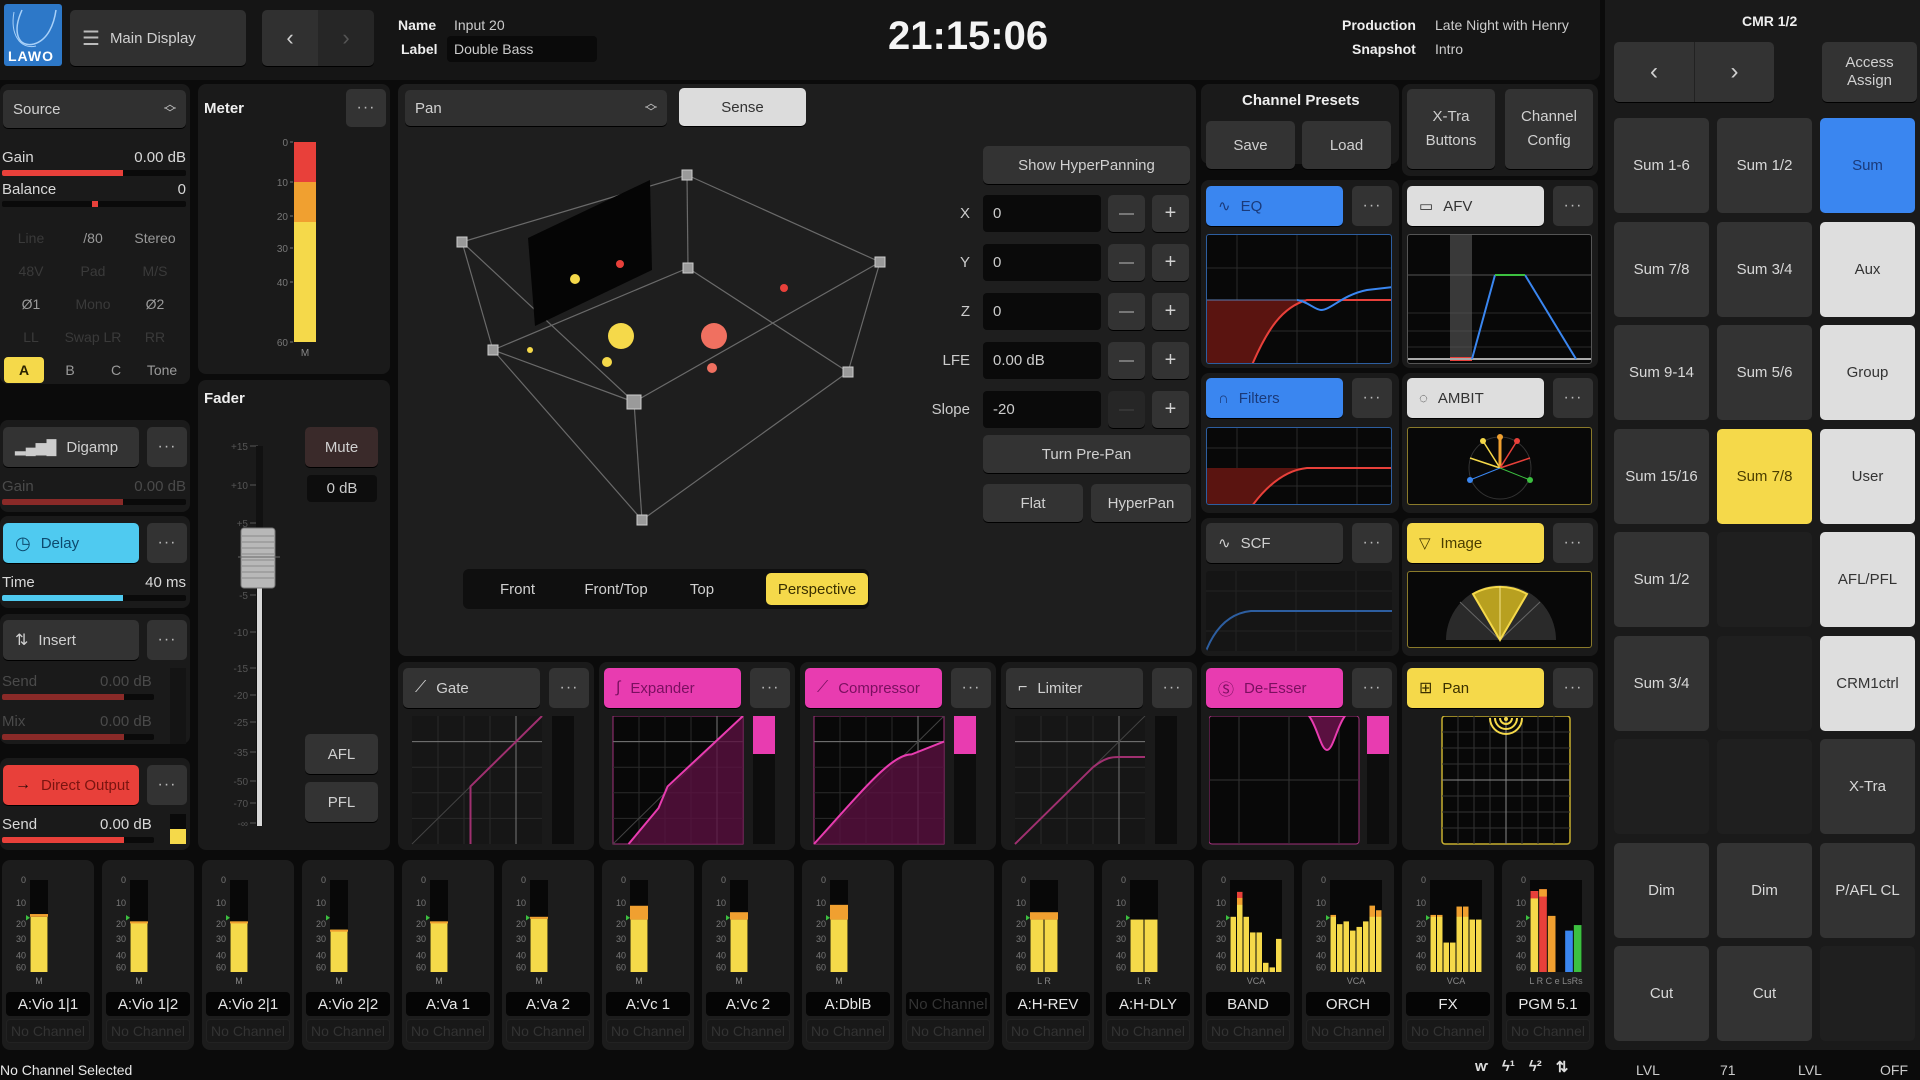 This screenshot has height=1080, width=1920. I want to click on limiter-more-button: ···, so click(1172, 688).